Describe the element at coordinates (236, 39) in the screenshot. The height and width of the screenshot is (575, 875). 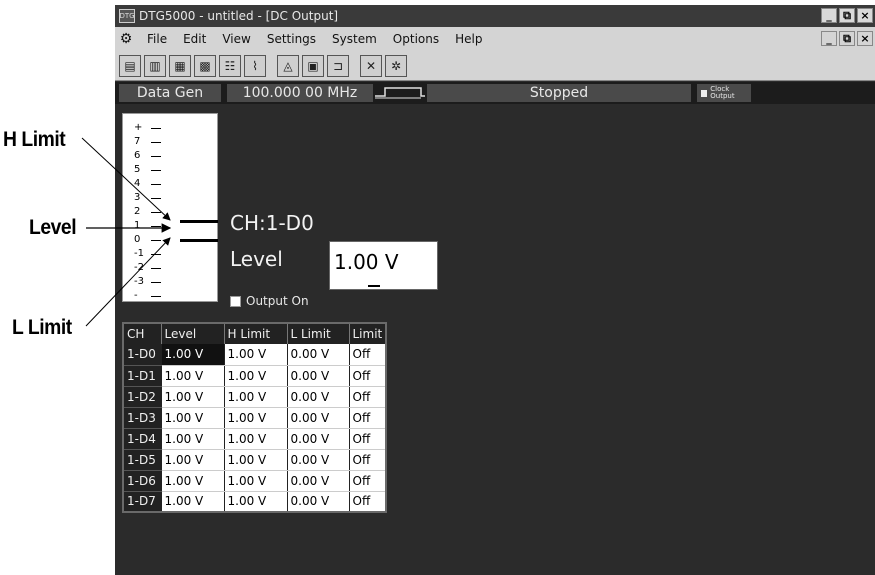
I see `menu-view: View` at that location.